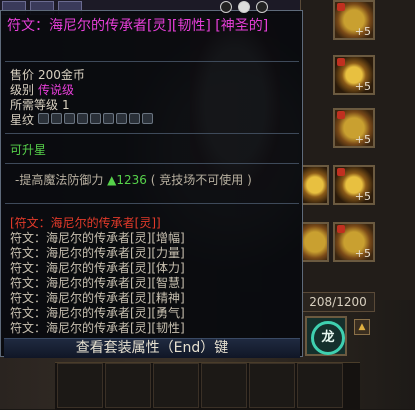 This screenshot has width=415, height=410. I want to click on dragon-icon: 龙, so click(328, 338).